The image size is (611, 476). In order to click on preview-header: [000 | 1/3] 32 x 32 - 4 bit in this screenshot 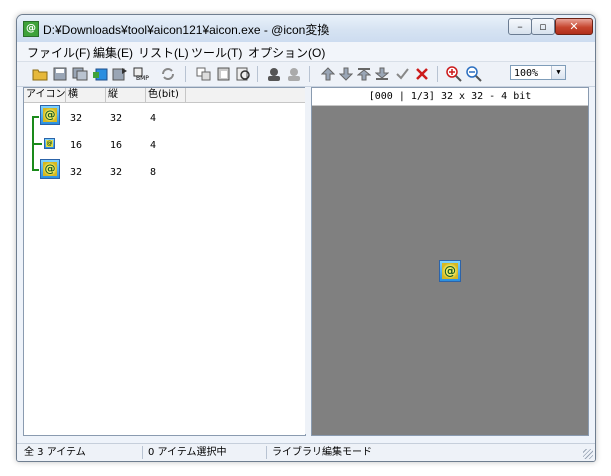, I will do `click(450, 97)`.